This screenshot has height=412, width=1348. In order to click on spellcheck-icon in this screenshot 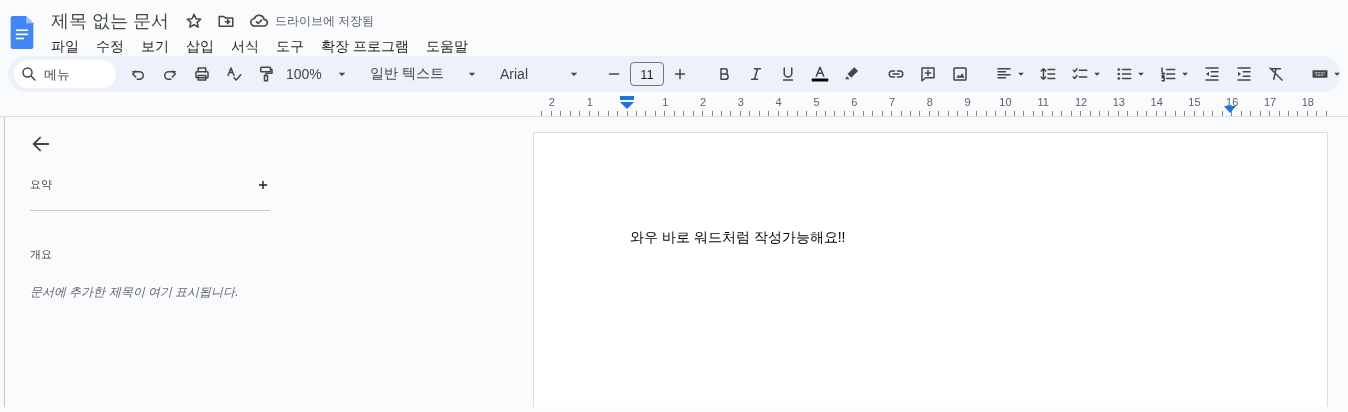, I will do `click(234, 74)`.